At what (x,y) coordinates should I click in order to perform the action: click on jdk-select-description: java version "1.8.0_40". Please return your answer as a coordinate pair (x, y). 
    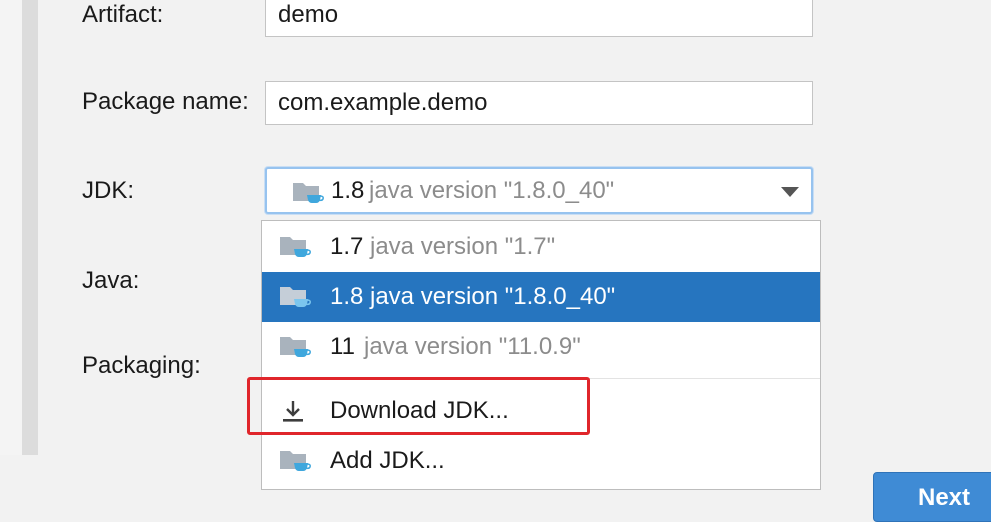
    Looking at the image, I should click on (492, 190).